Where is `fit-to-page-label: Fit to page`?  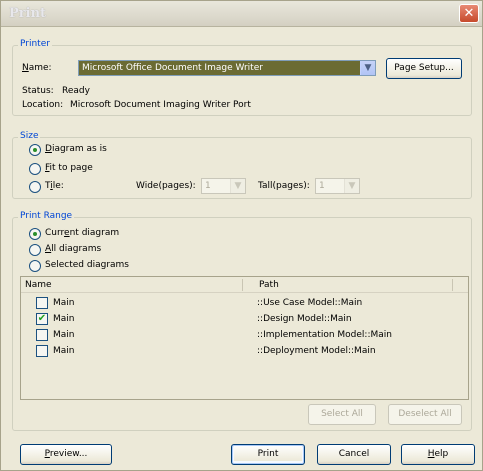
fit-to-page-label: Fit to page is located at coordinates (69, 168).